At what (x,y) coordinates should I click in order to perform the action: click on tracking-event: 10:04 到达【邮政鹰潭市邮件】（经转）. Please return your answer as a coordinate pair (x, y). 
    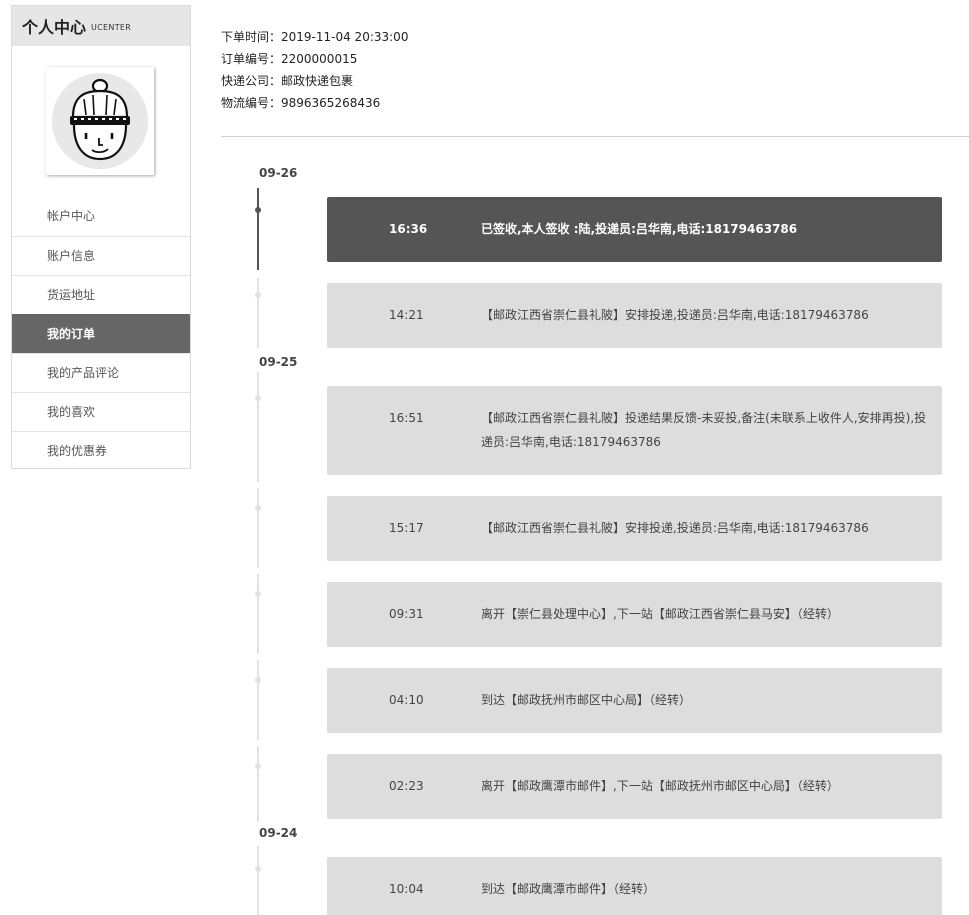
    Looking at the image, I should click on (634, 886).